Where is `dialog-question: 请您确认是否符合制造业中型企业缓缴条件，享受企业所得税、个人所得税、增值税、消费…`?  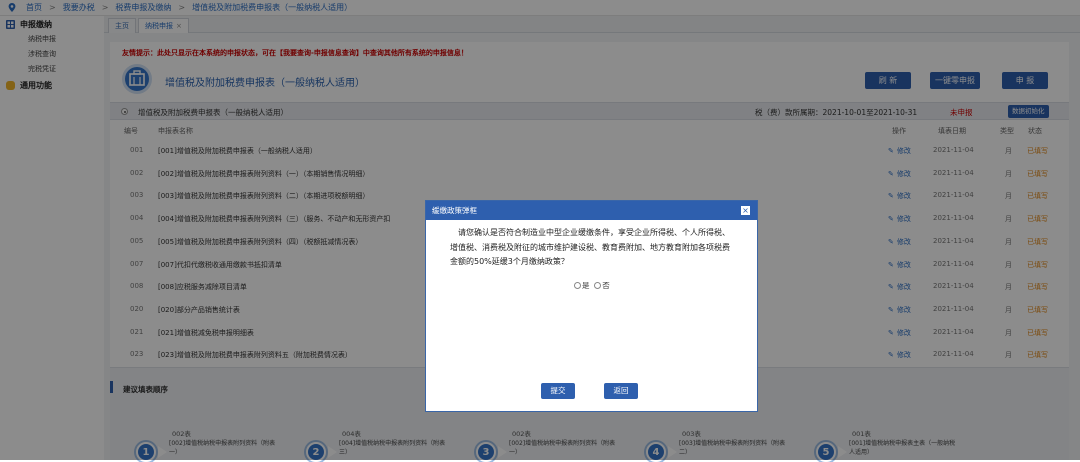 dialog-question: 请您确认是否符合制造业中型企业缓缴条件，享受企业所得税、个人所得税、增值税、消费… is located at coordinates (590, 247).